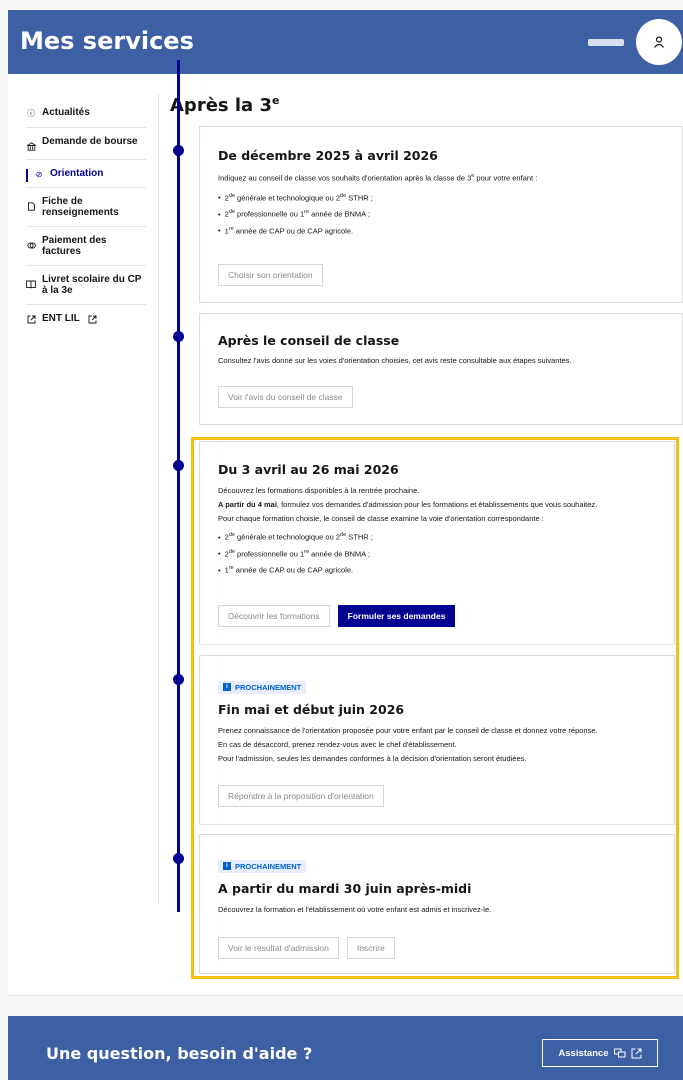 This screenshot has height=1080, width=683. I want to click on user-name-redacted, so click(606, 42).